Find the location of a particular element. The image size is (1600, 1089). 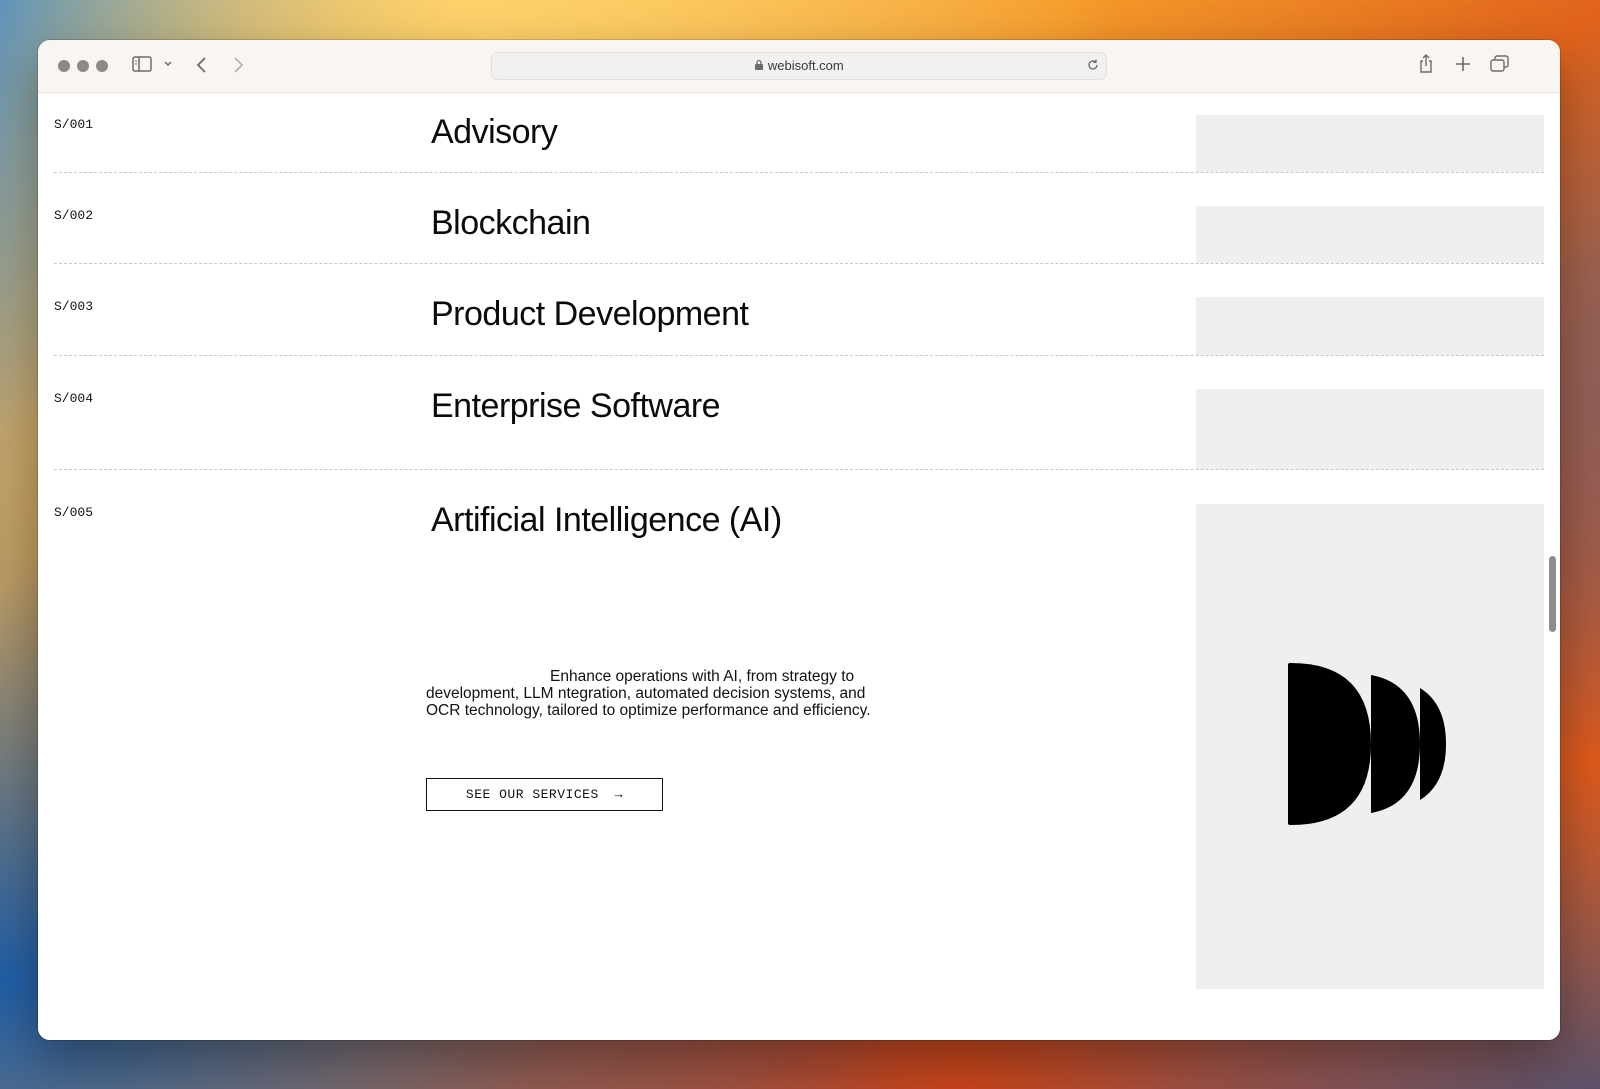

arrow-right-icon: → is located at coordinates (619, 794).